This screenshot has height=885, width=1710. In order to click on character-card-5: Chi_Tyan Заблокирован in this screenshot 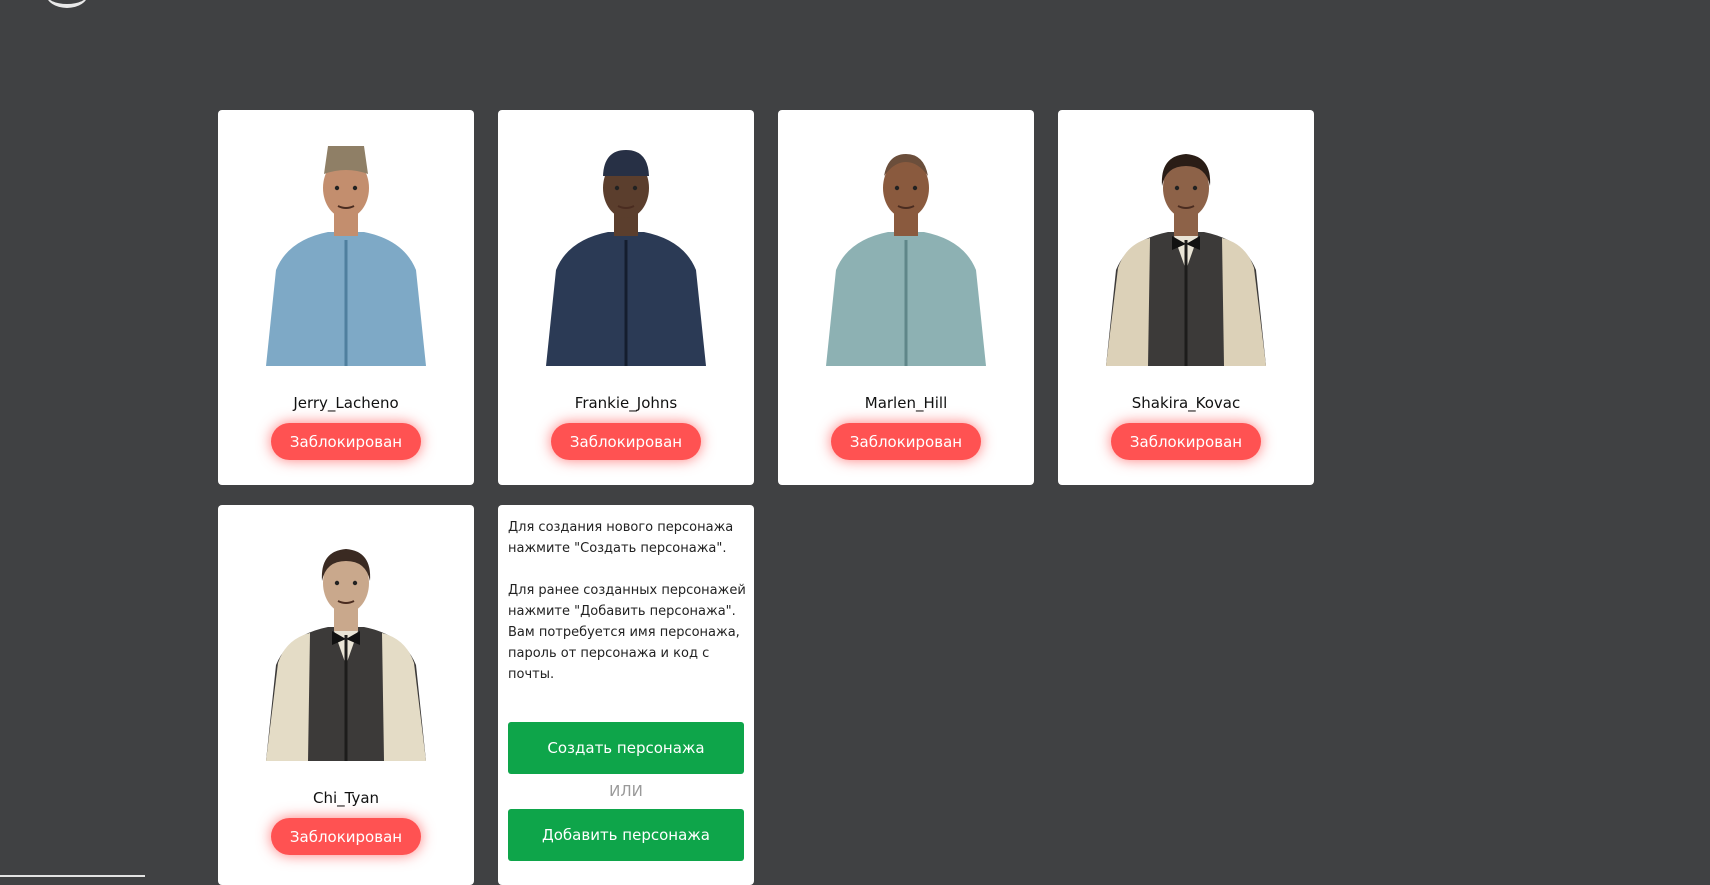, I will do `click(346, 695)`.